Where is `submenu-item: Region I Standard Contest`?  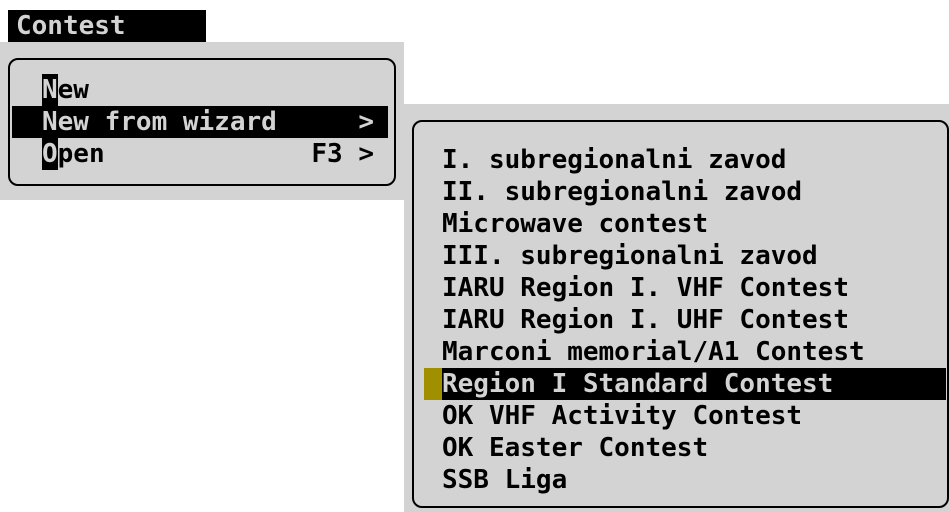 submenu-item: Region I Standard Contest is located at coordinates (685, 384).